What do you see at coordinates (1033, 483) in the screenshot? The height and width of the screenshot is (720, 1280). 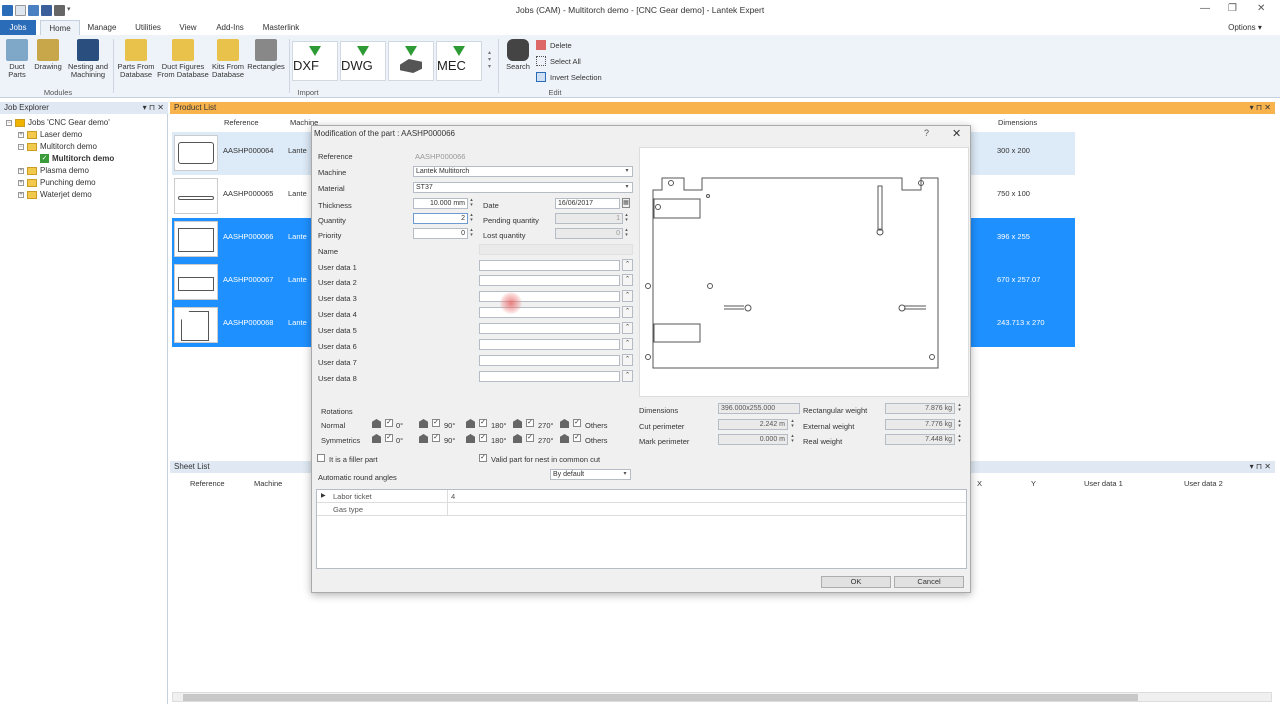 I see `col-header-y: Y` at bounding box center [1033, 483].